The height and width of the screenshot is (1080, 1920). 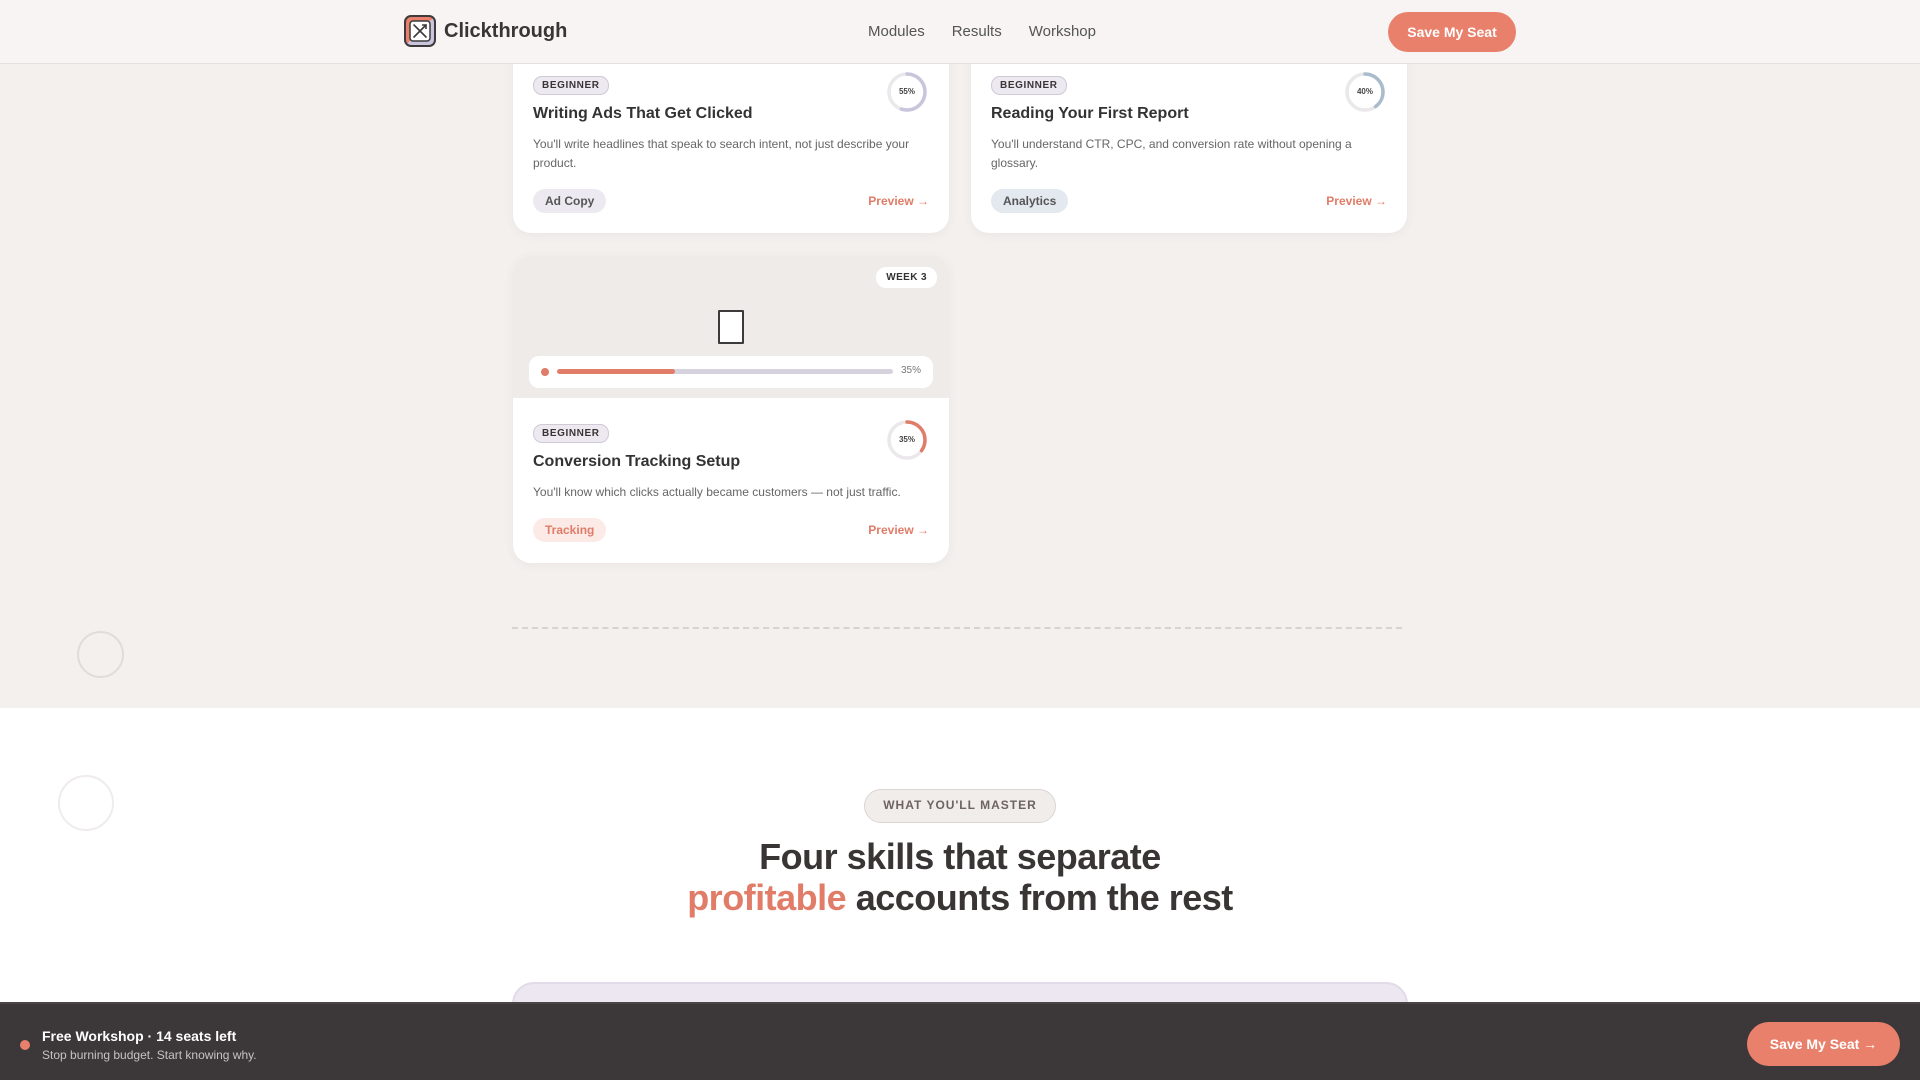 I want to click on device-icon, so click(x=731, y=327).